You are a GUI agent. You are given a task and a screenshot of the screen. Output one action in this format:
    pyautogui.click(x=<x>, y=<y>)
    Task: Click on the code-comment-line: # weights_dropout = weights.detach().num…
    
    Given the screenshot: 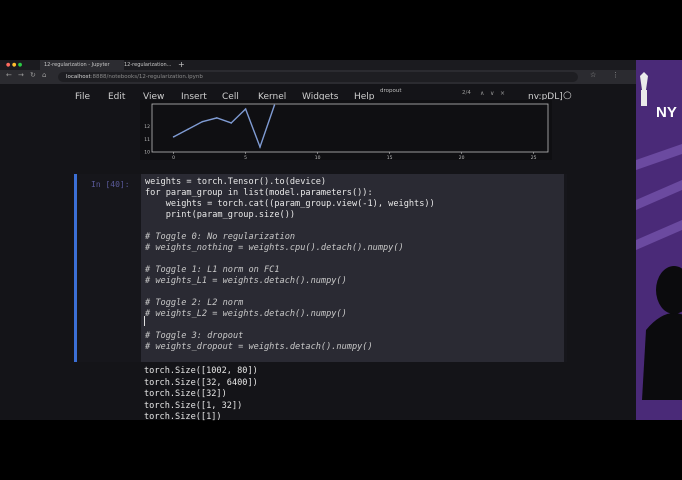 What is the action you would take?
    pyautogui.click(x=259, y=347)
    